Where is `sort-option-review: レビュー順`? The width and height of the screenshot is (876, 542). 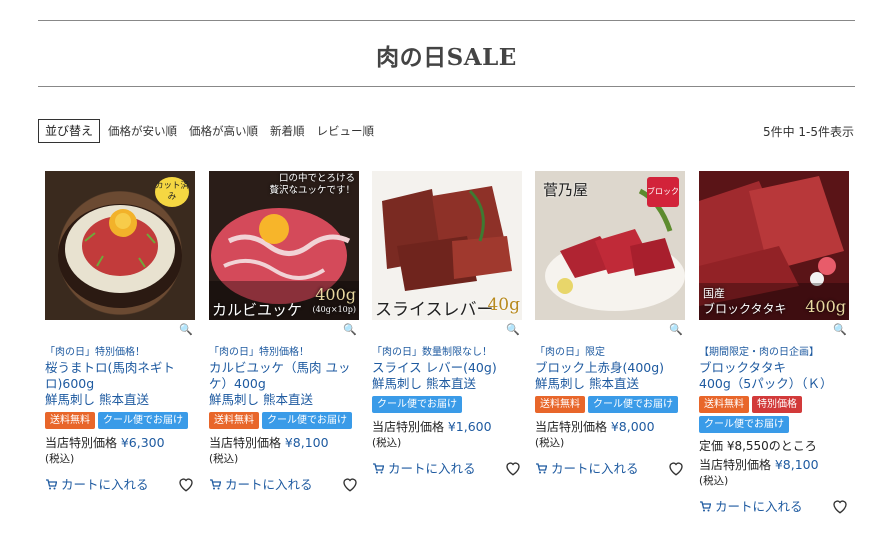 sort-option-review: レビュー順 is located at coordinates (346, 131).